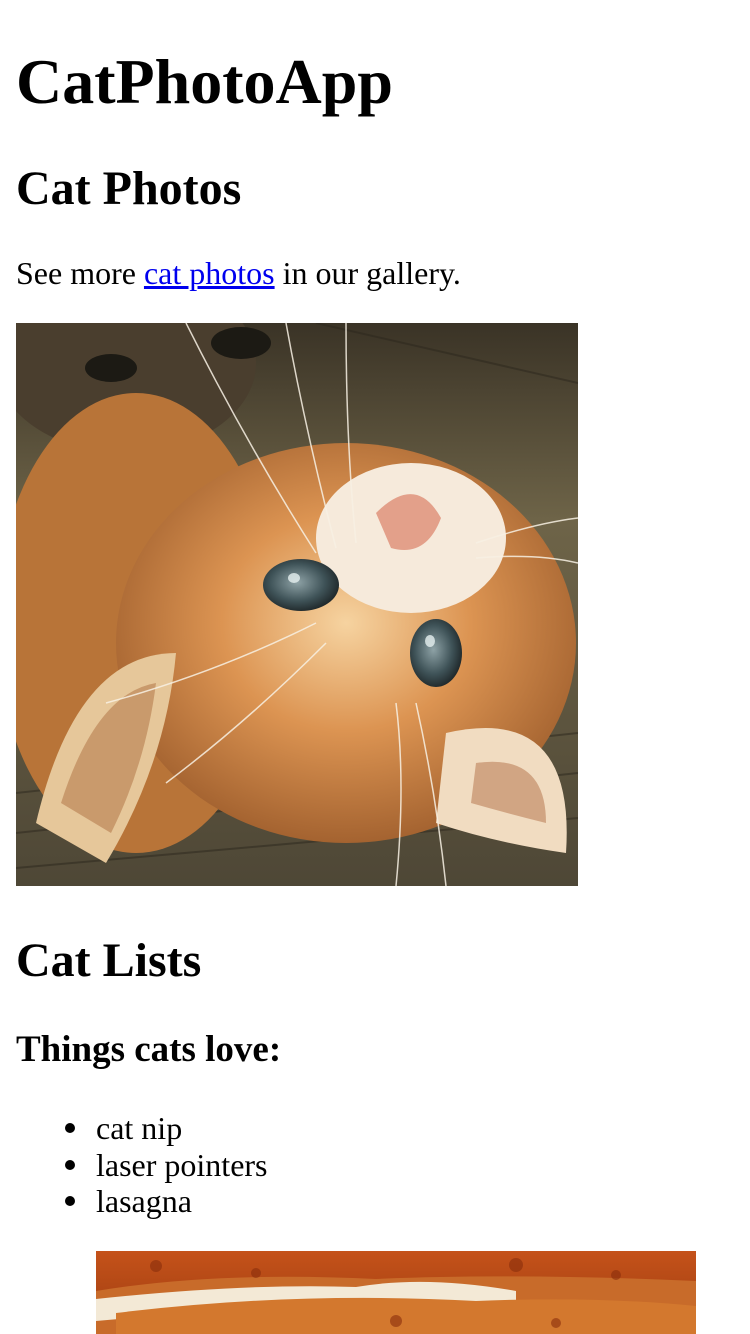  I want to click on intro-text-after: in our gallery., so click(367, 273).